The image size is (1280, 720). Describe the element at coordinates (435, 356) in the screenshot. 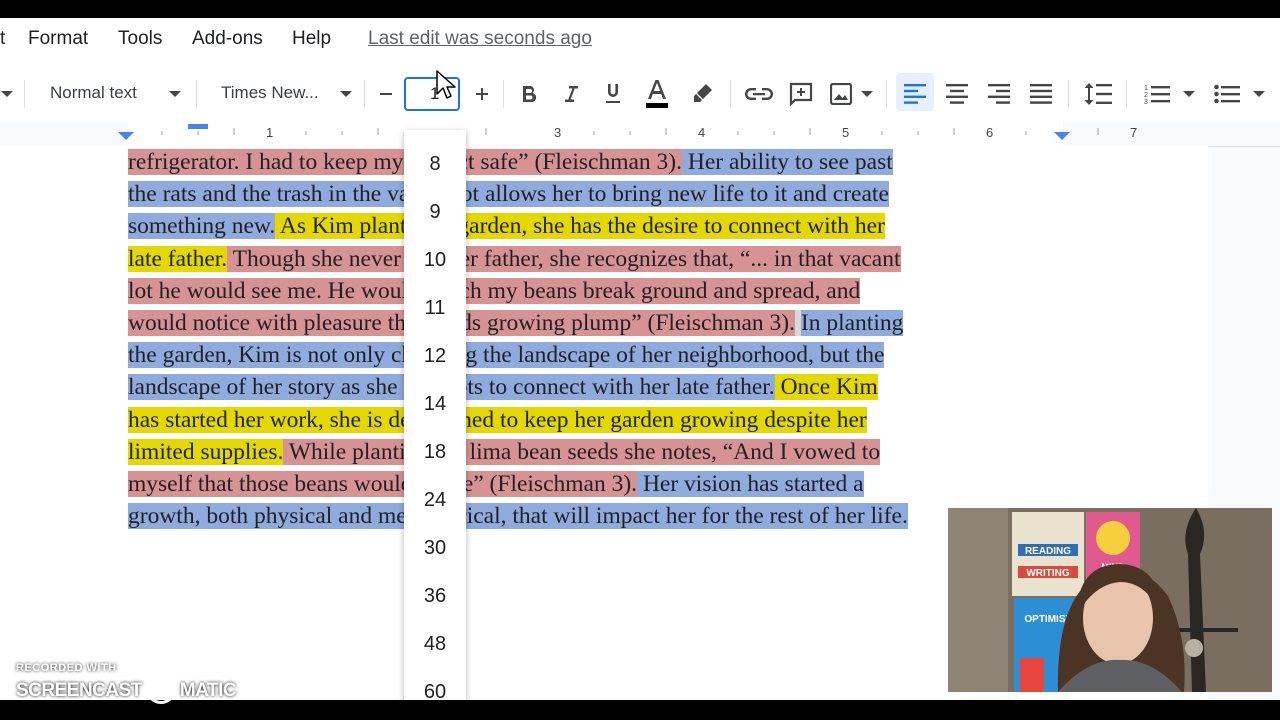

I see `font-size-option: 12` at that location.